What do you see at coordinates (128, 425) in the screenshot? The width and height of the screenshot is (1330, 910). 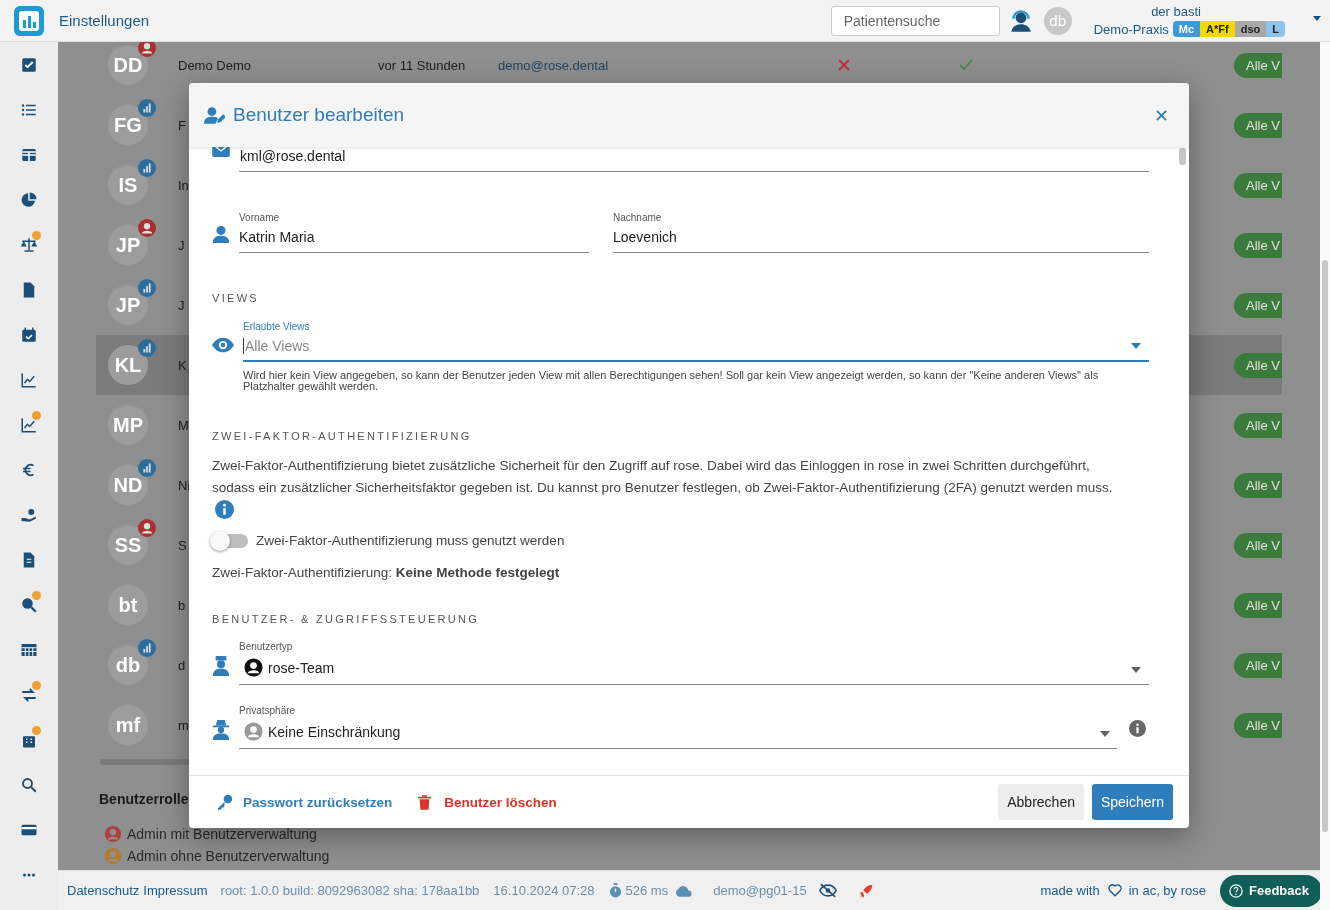 I see `user-avatar: MP` at bounding box center [128, 425].